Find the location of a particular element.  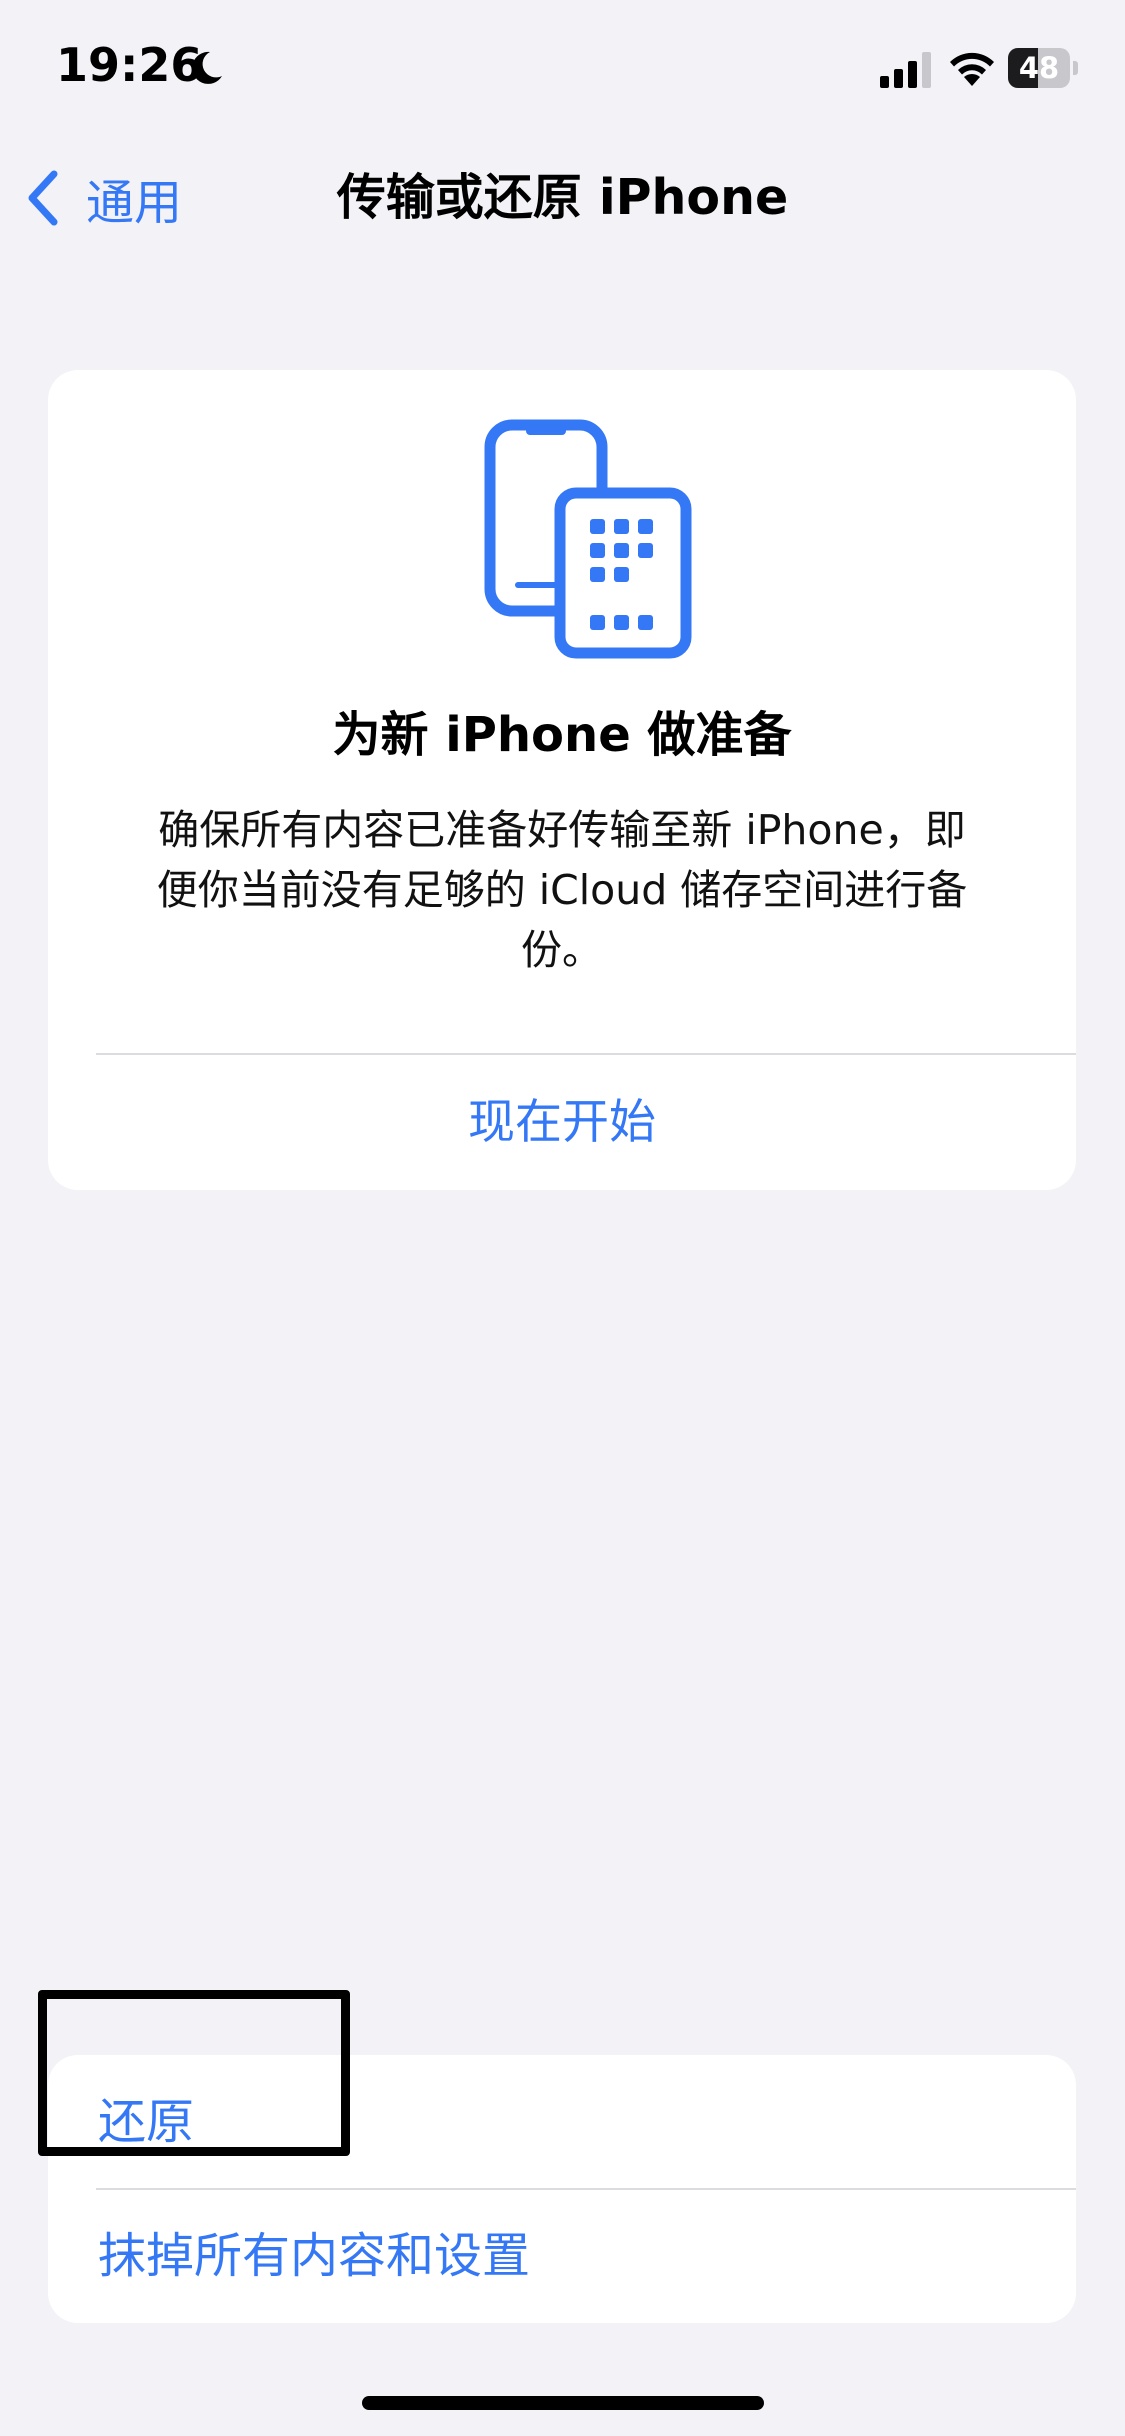

card-description-line: 确保所有内容已准备好传输至新 iPhone，即 is located at coordinates (562, 830).